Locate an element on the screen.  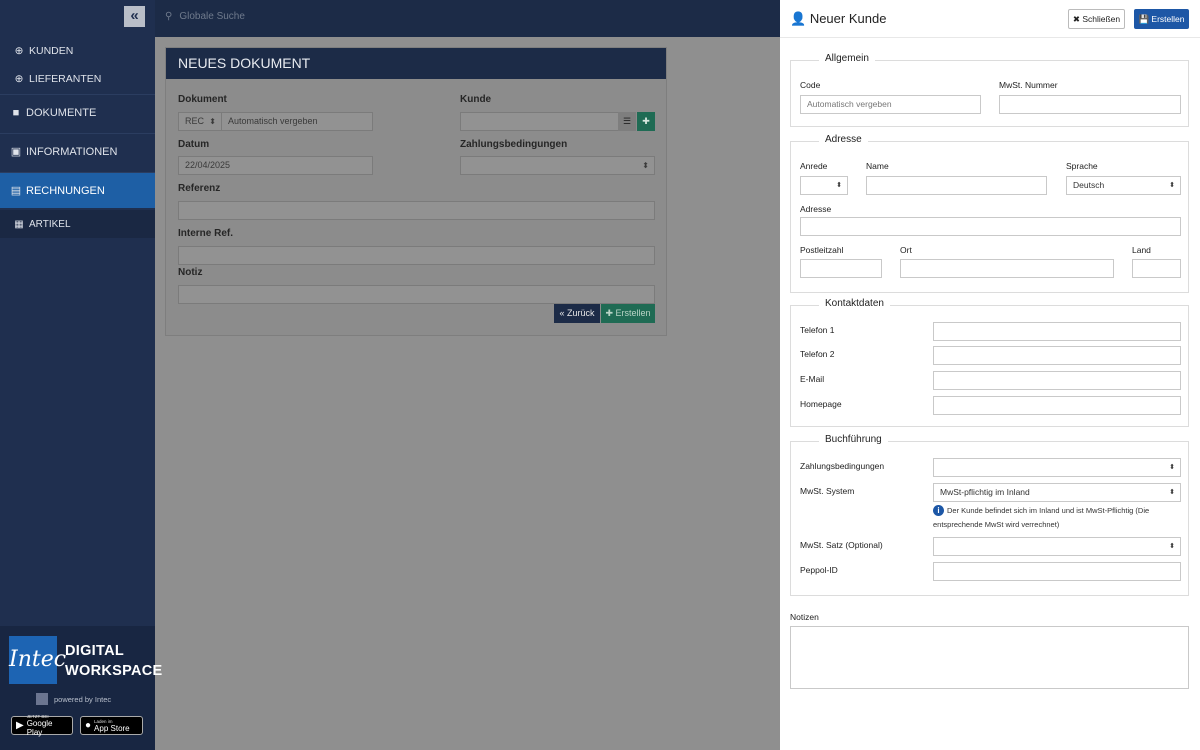
plz-field is located at coordinates (841, 268).